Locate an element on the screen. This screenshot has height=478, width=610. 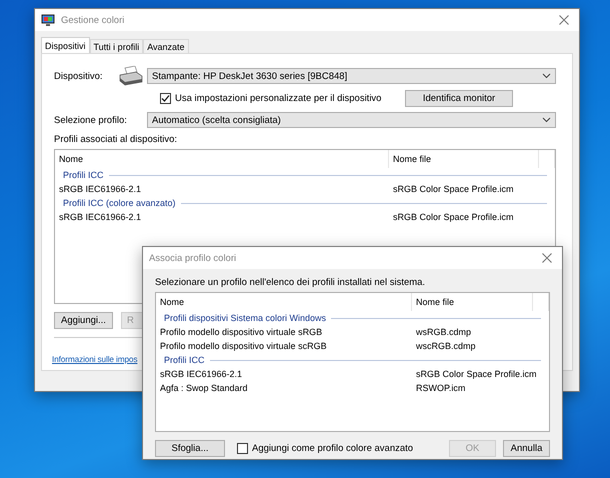
tab: Tutti i profili is located at coordinates (117, 46).